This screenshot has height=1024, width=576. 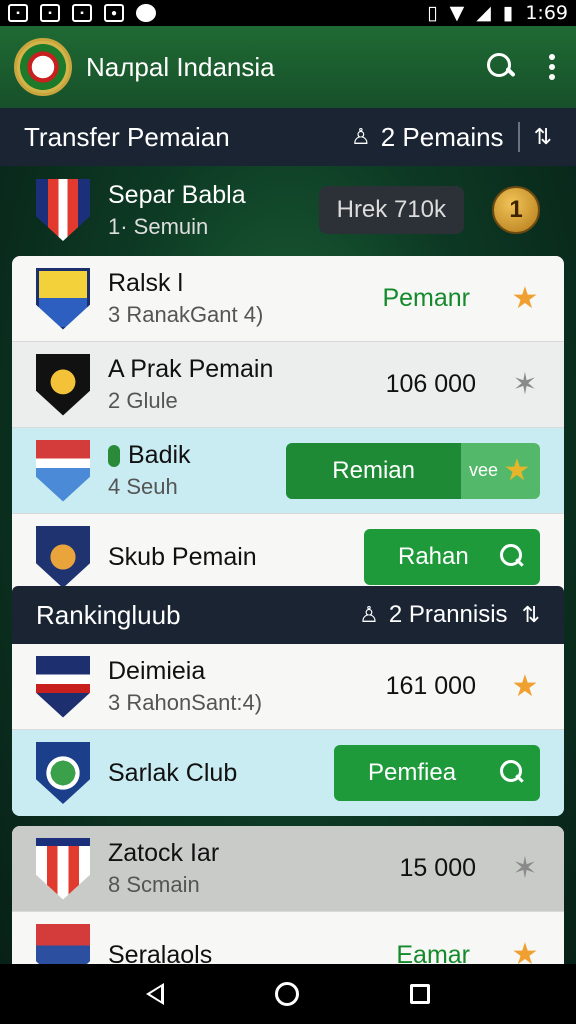 I want to click on navigation-bar, so click(x=288, y=994).